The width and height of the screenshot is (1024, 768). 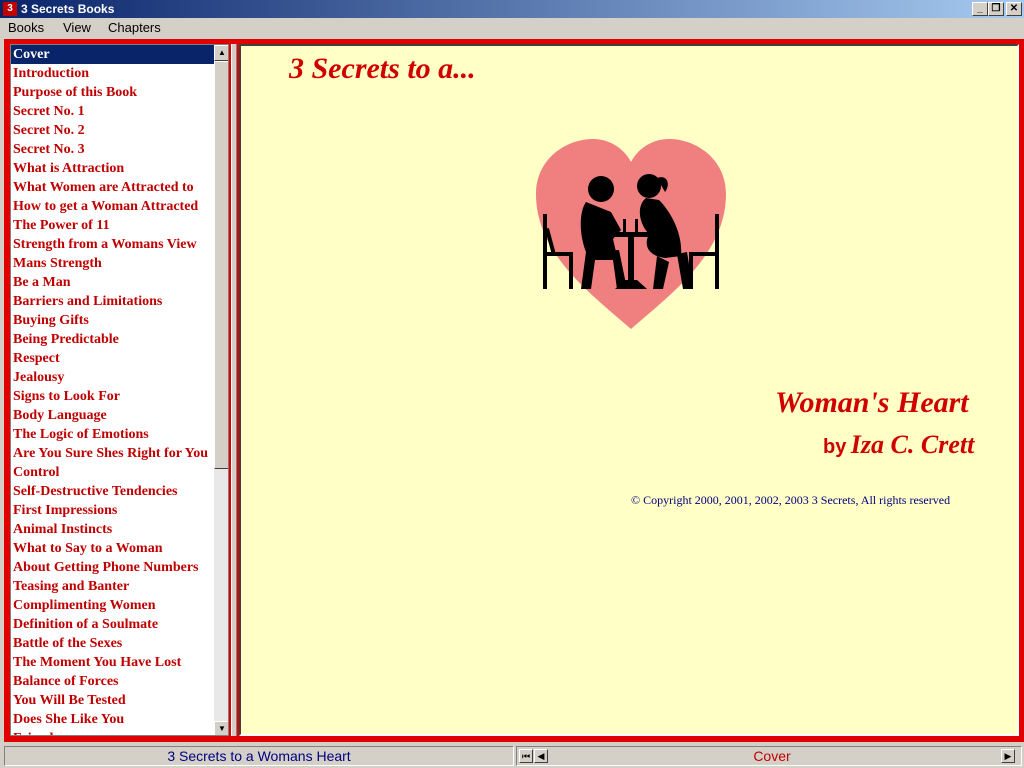 I want to click on chapter-list-item: Self-Destructive Tendencies, so click(x=112, y=491).